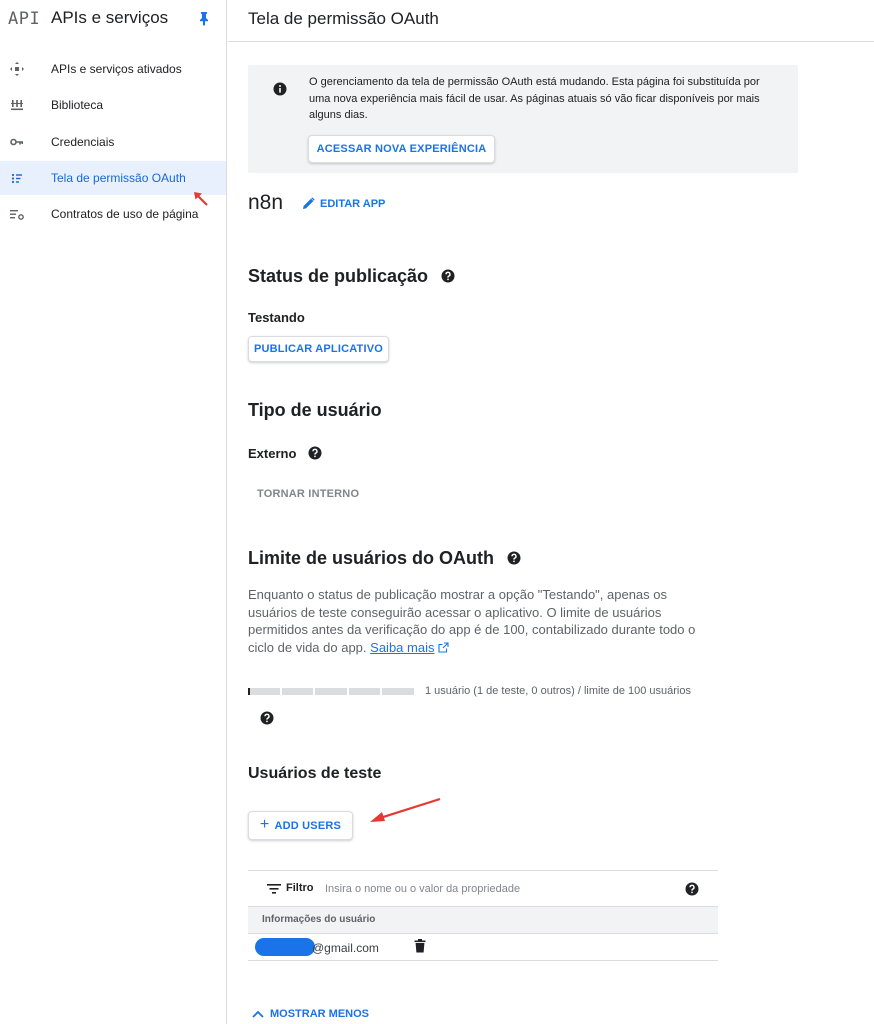 The height and width of the screenshot is (1024, 874). Describe the element at coordinates (116, 69) in the screenshot. I see `sidebar-item-label: APIs e serviços ativados` at that location.